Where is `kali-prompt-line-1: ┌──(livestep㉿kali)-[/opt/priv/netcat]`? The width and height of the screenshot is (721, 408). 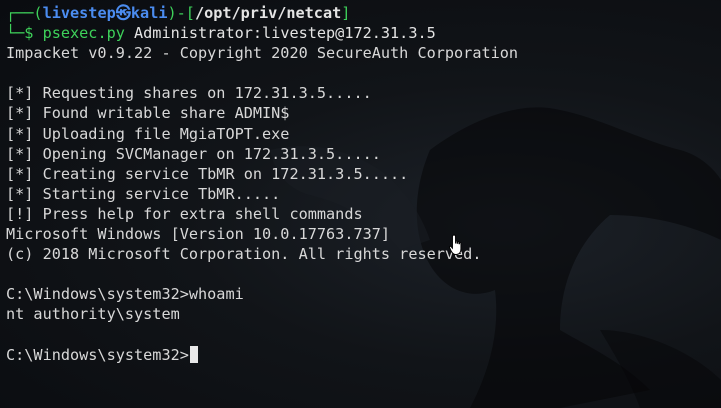 kali-prompt-line-1: ┌──(livestep㉿kali)-[/opt/priv/netcat] is located at coordinates (361, 13).